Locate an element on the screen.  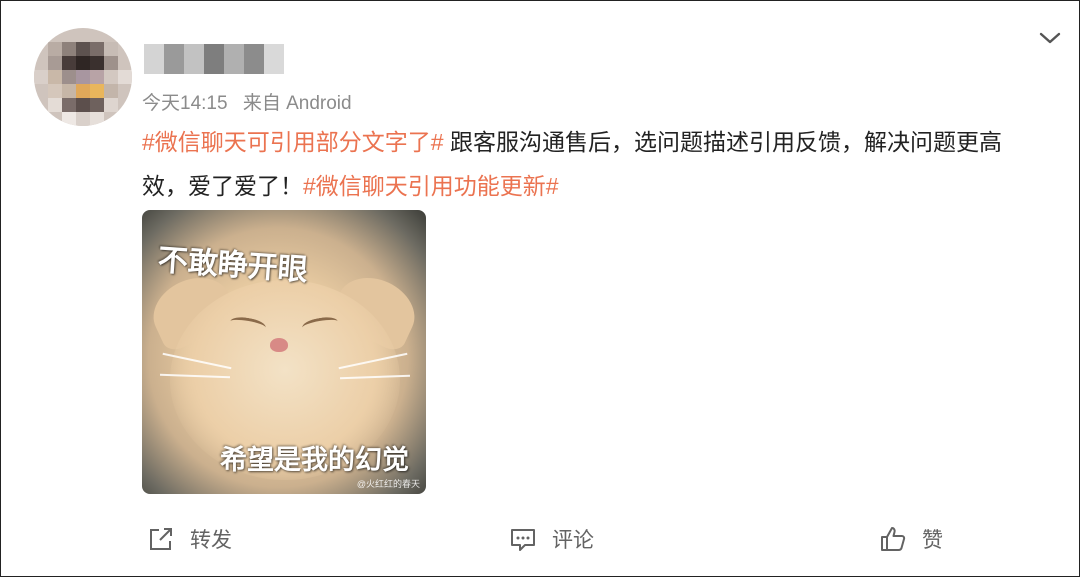
hashtag-link: #微信聊天引用功能更新# is located at coordinates (431, 186).